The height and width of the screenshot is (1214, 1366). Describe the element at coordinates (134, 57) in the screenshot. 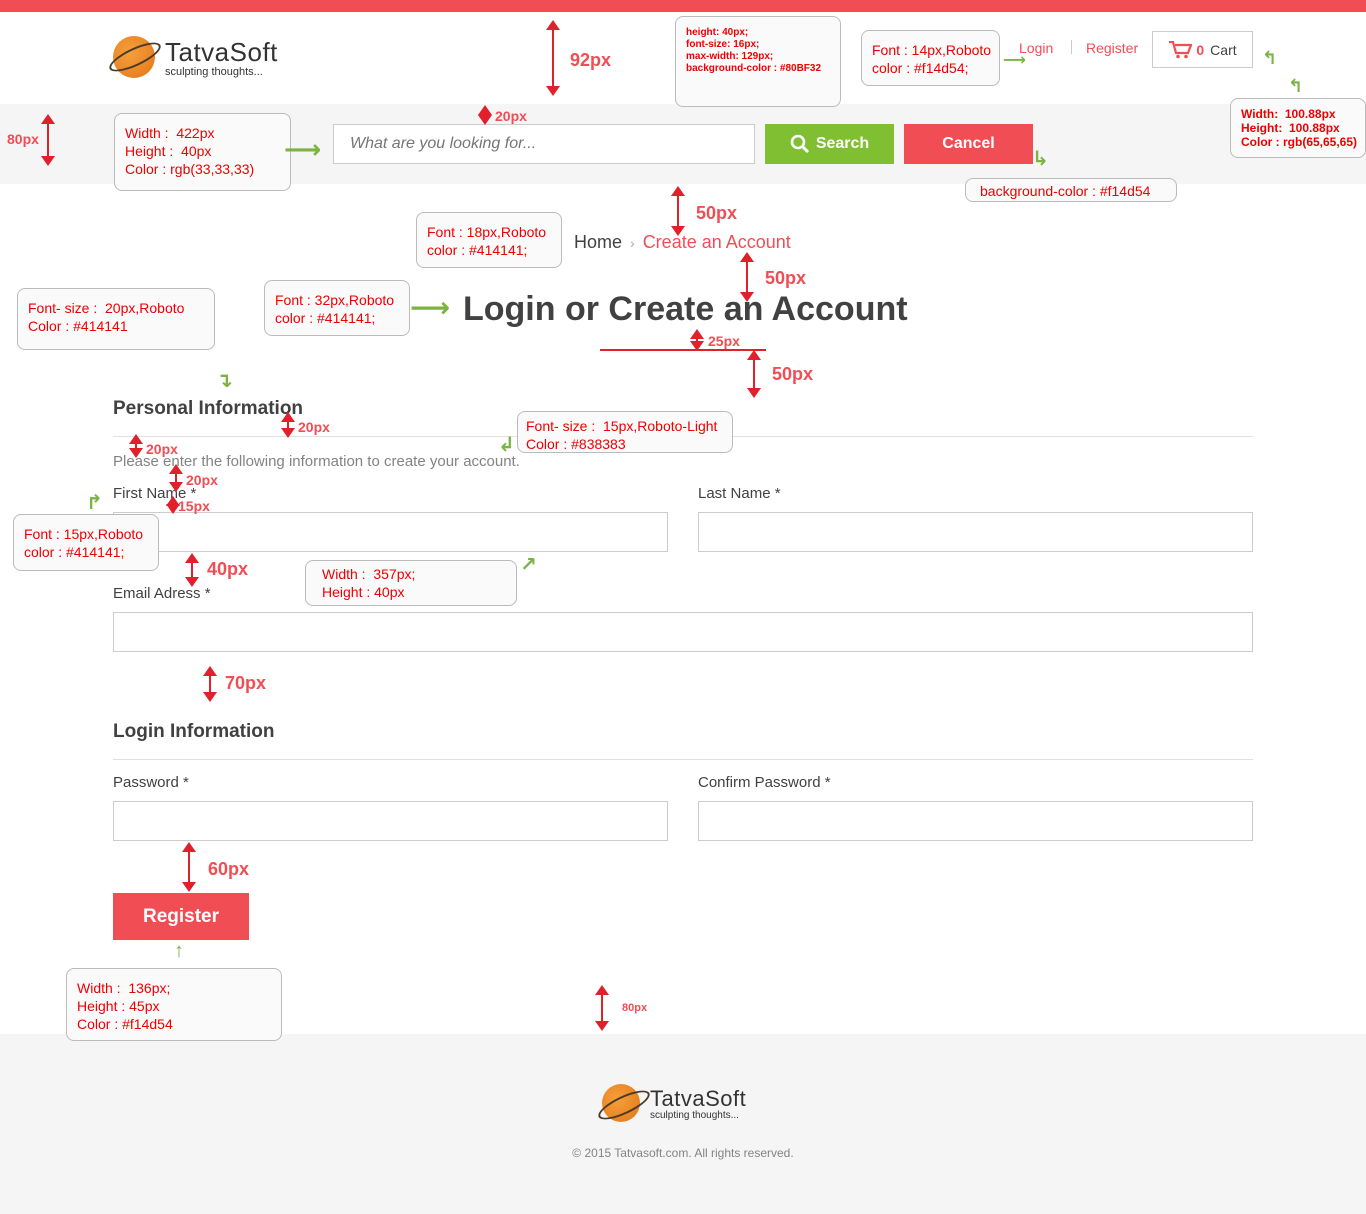

I see `logo-icon` at that location.